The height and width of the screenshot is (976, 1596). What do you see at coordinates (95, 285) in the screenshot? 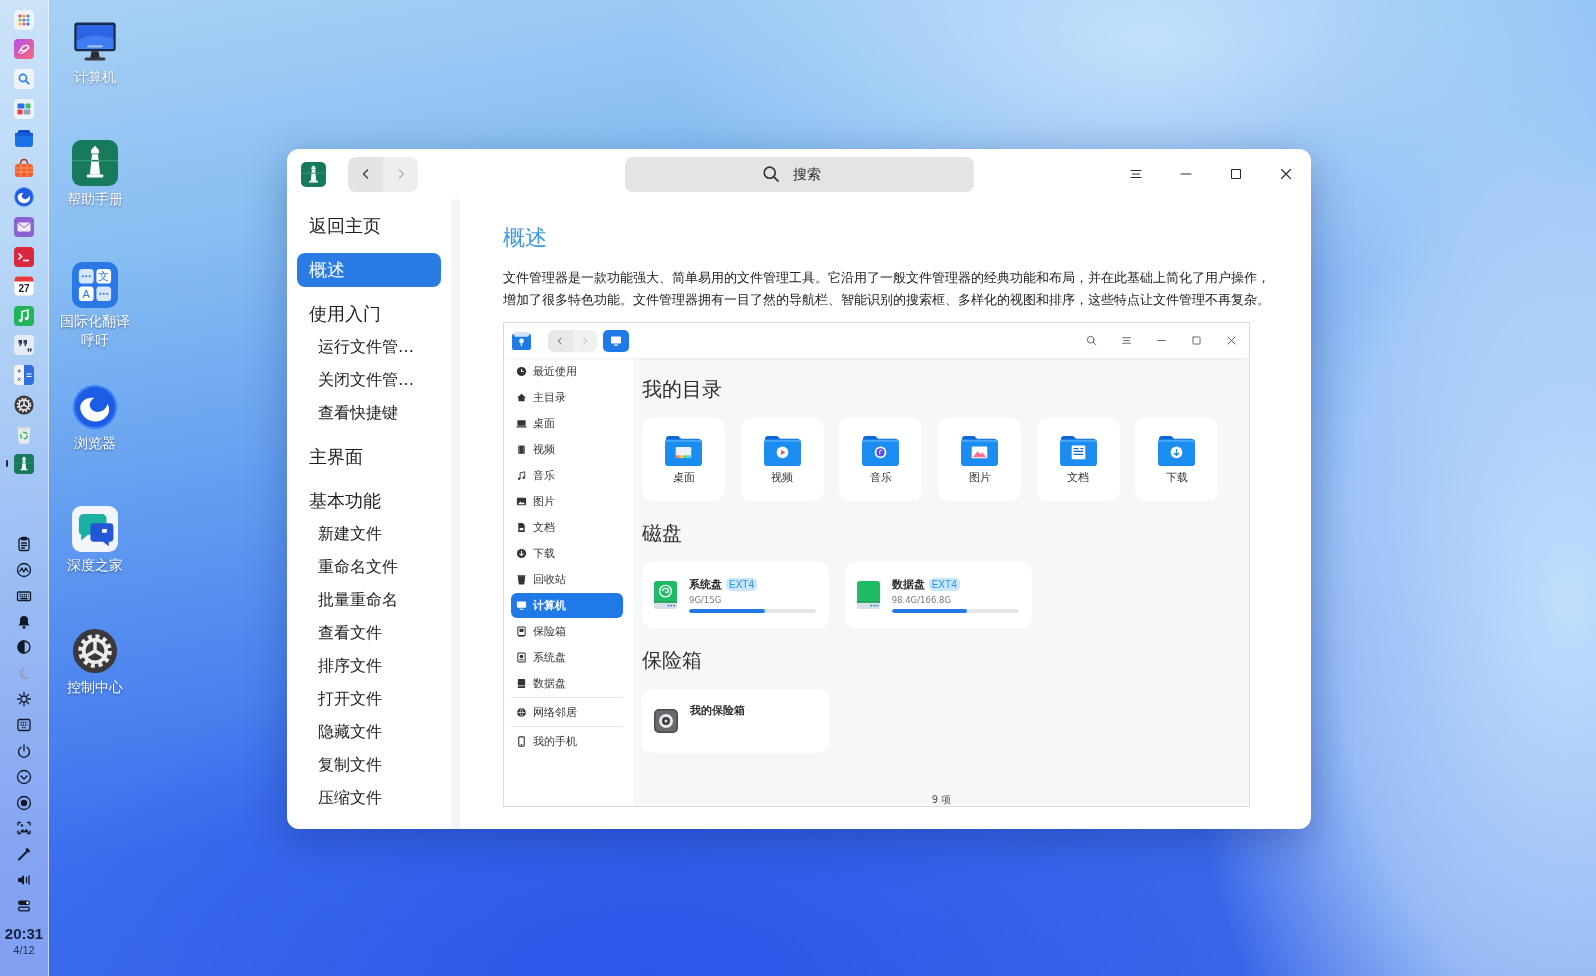
I see `translate-icon: 文 A` at bounding box center [95, 285].